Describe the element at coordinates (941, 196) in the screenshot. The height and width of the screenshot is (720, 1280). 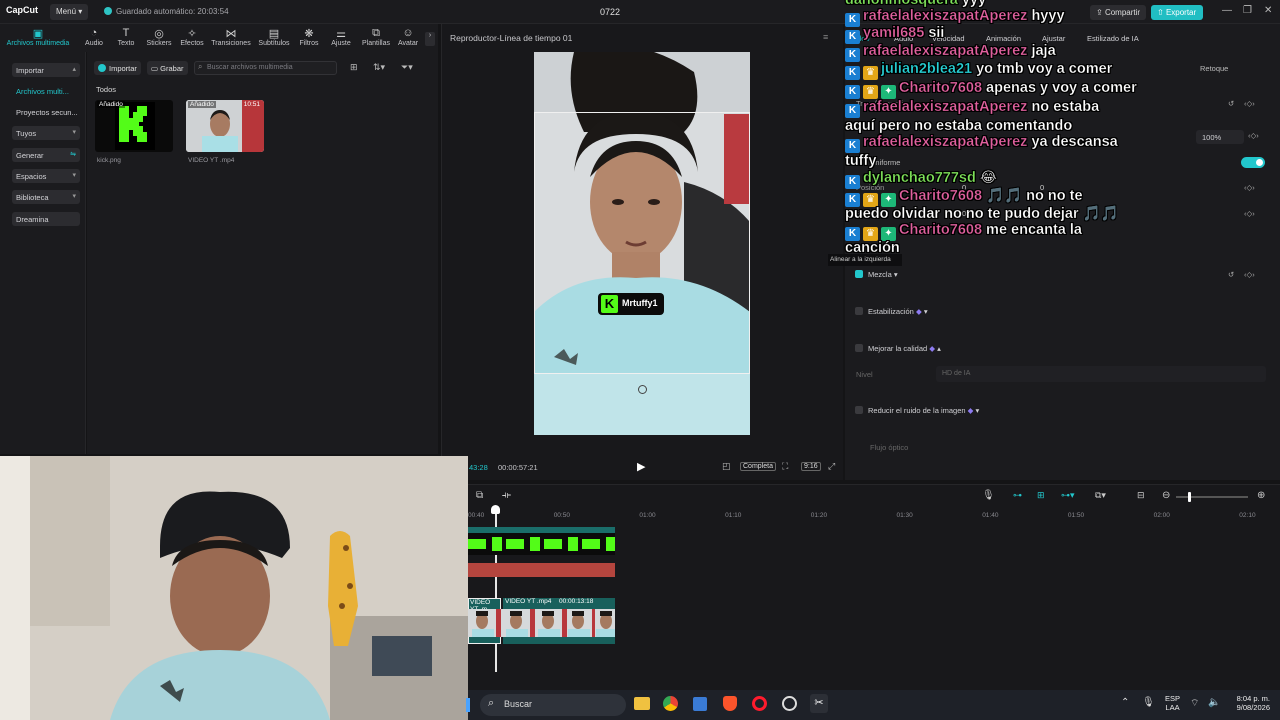
I see `chat-username: Charito7608` at that location.